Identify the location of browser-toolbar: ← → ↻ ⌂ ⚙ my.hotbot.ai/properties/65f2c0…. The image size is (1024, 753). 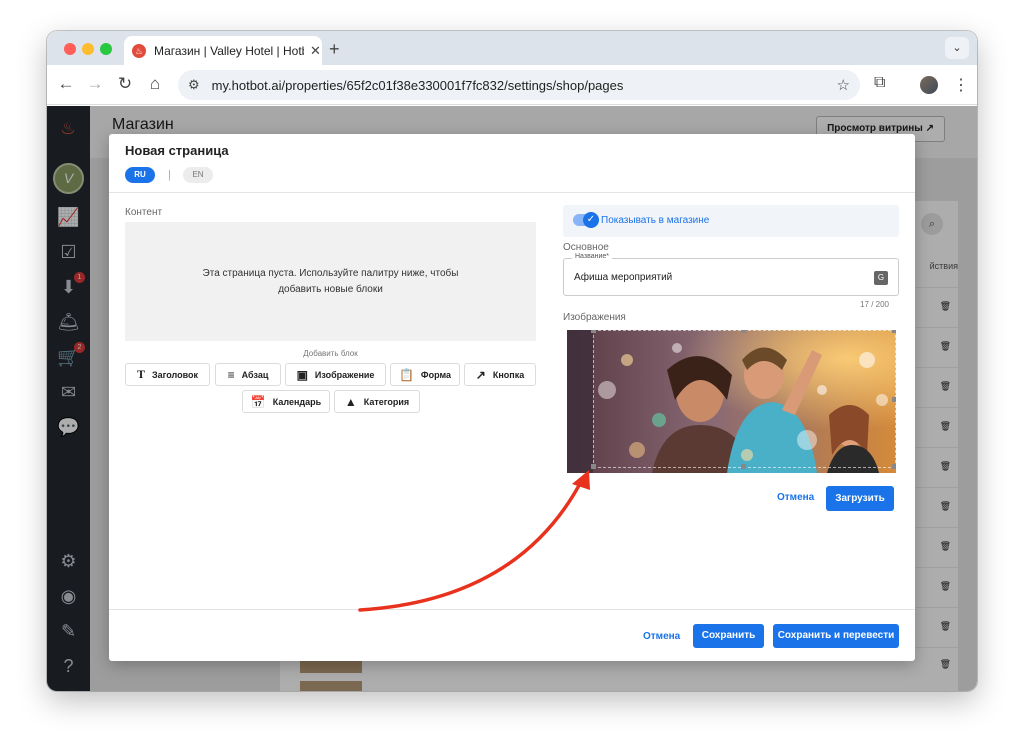
(512, 85).